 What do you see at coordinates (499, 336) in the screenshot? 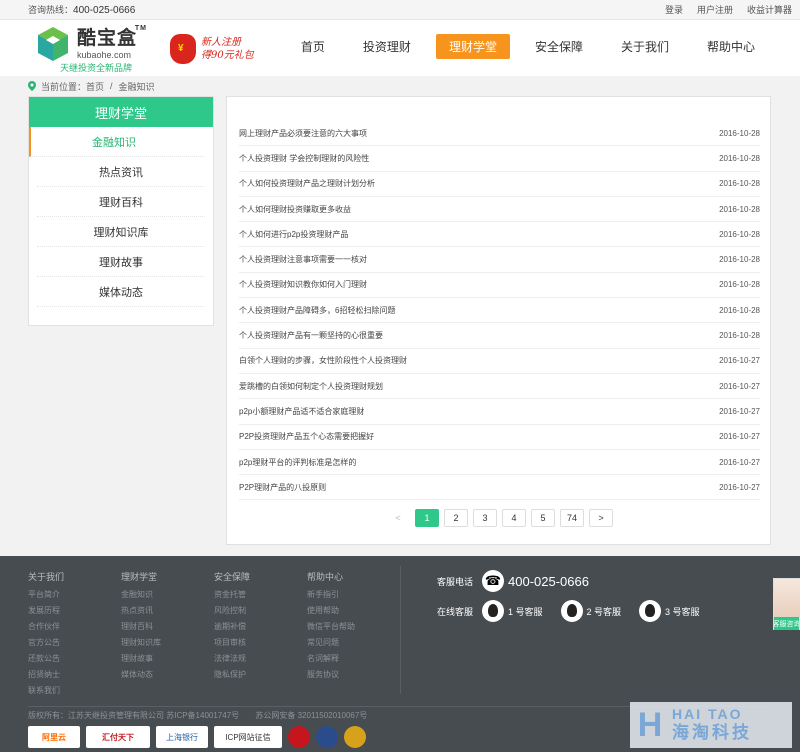
I see `article-row: 个人投资理财产品有一颗坚持的心很重要 2016-10-28` at bounding box center [499, 336].